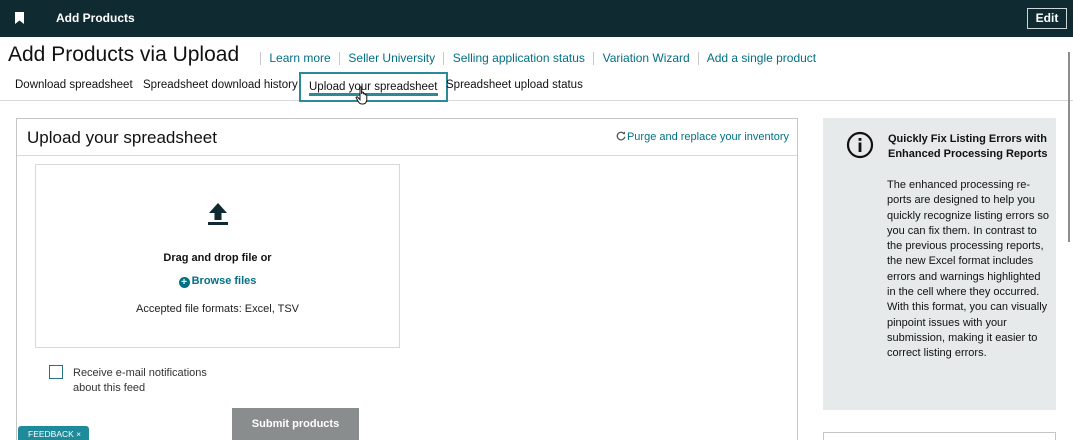 Image resolution: width=1073 pixels, height=440 pixels. Describe the element at coordinates (860, 145) in the screenshot. I see `info-circle-icon` at that location.